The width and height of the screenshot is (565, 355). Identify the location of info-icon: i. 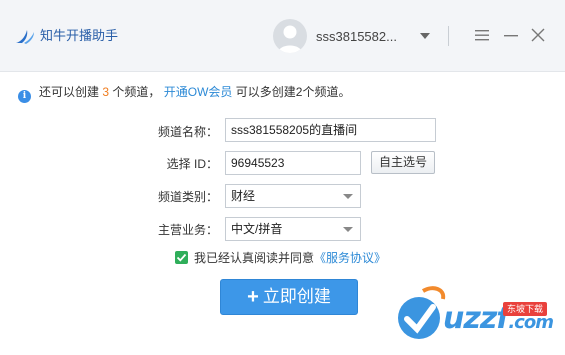
(24, 96).